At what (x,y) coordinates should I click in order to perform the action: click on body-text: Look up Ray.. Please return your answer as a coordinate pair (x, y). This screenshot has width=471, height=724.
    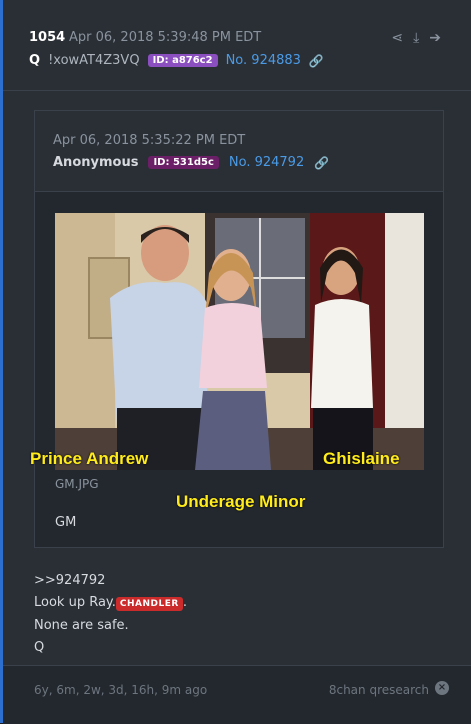
    Looking at the image, I should click on (75, 602).